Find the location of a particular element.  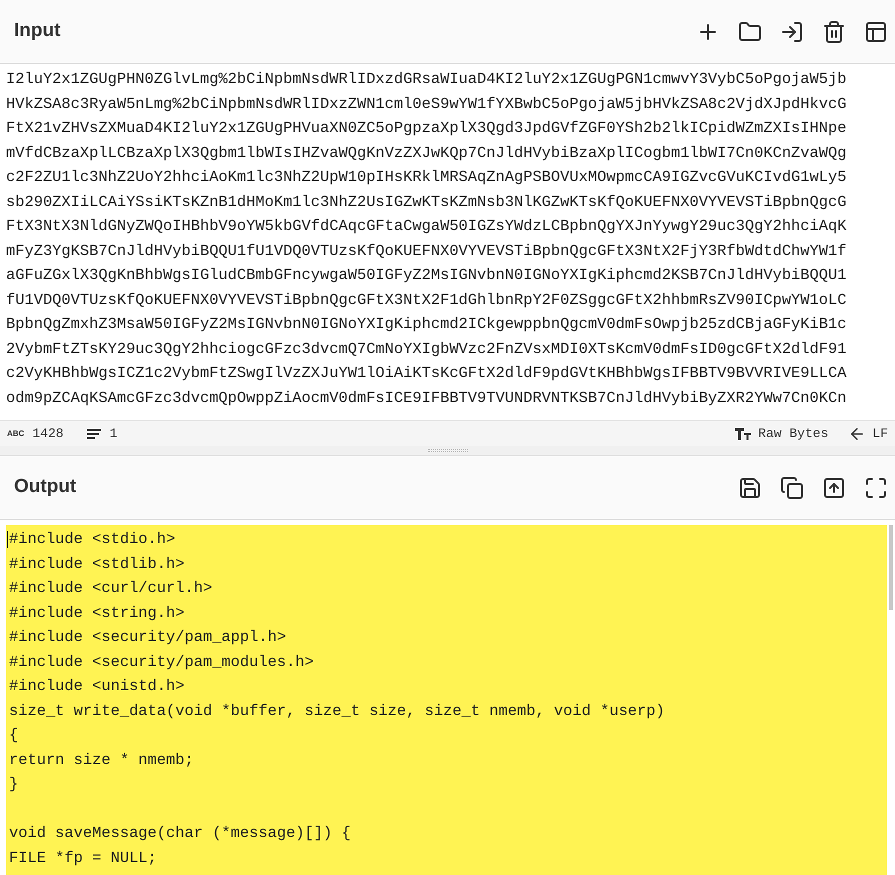

line-ending-button: LF is located at coordinates (880, 434).